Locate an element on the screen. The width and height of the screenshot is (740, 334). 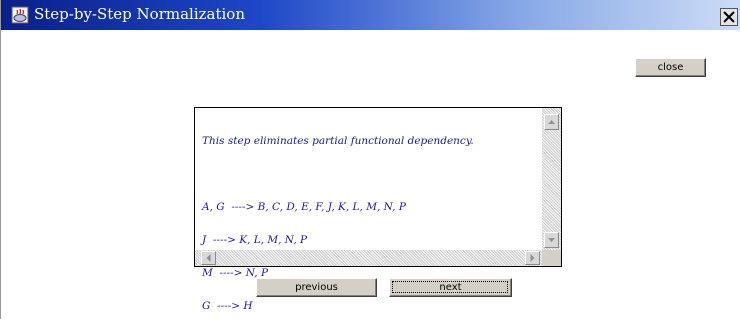
scroll-right-button is located at coordinates (532, 258).